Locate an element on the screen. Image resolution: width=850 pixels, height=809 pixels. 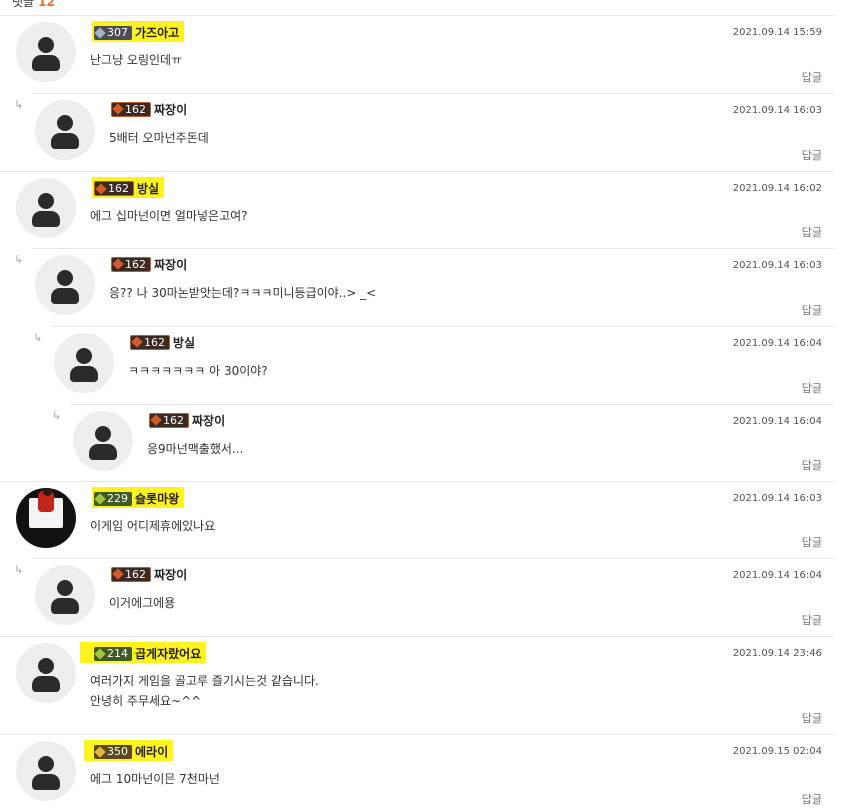
level-badge: 214 is located at coordinates (113, 653).